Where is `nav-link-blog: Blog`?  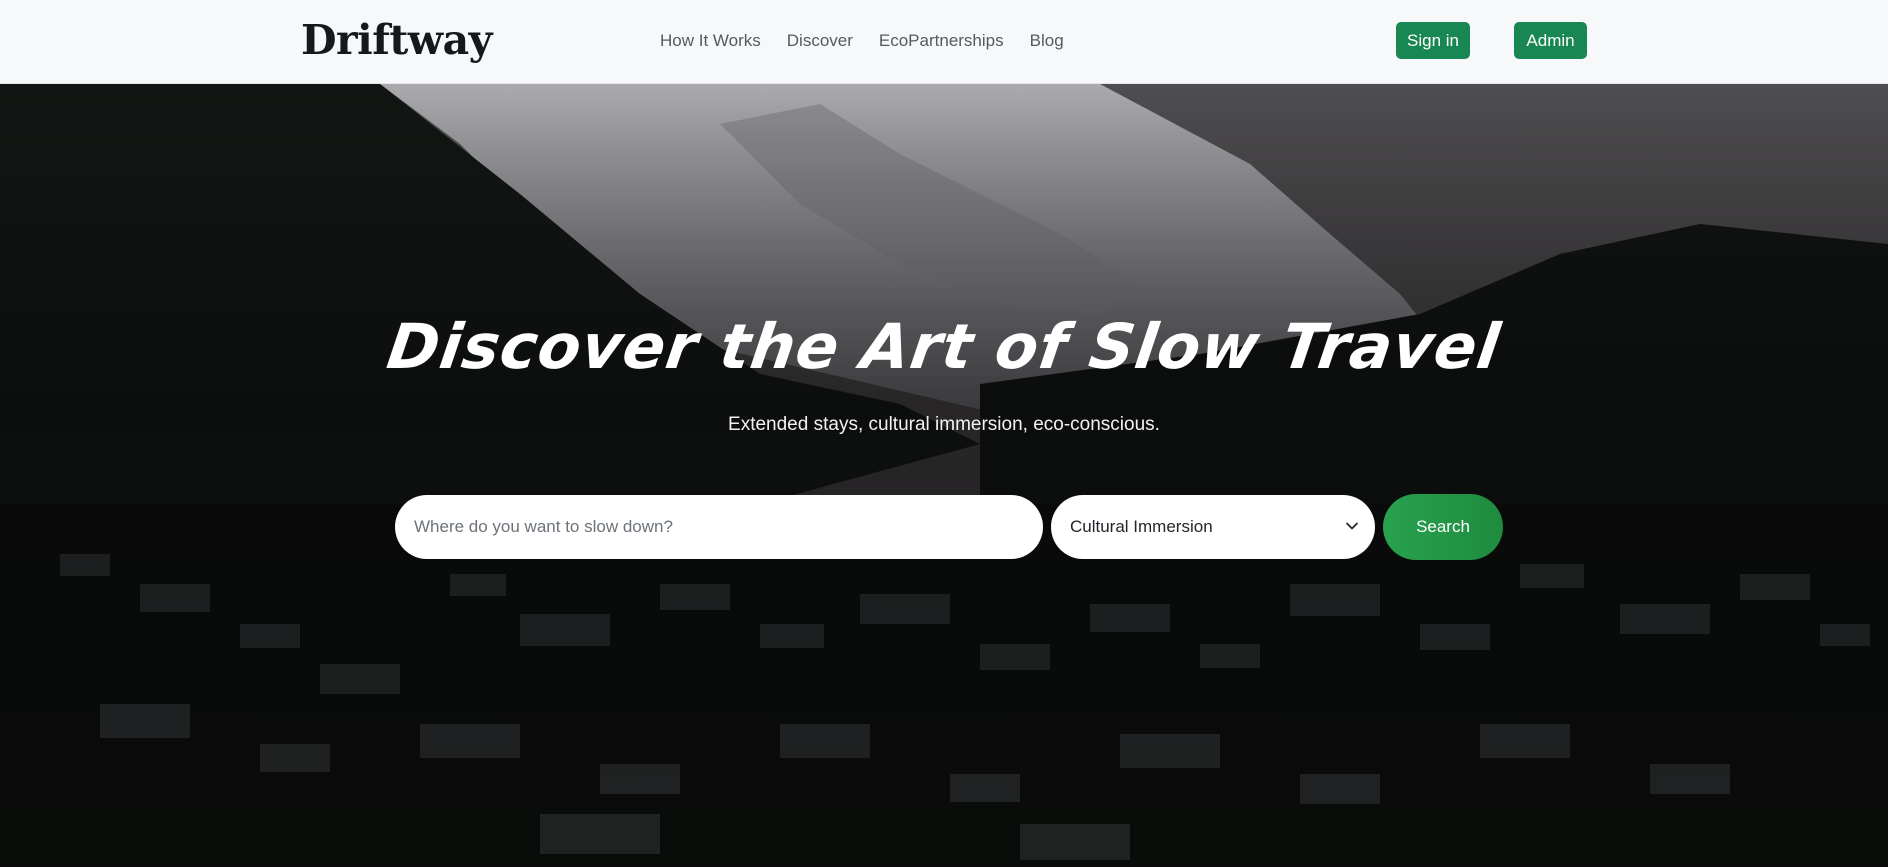 nav-link-blog: Blog is located at coordinates (1047, 41).